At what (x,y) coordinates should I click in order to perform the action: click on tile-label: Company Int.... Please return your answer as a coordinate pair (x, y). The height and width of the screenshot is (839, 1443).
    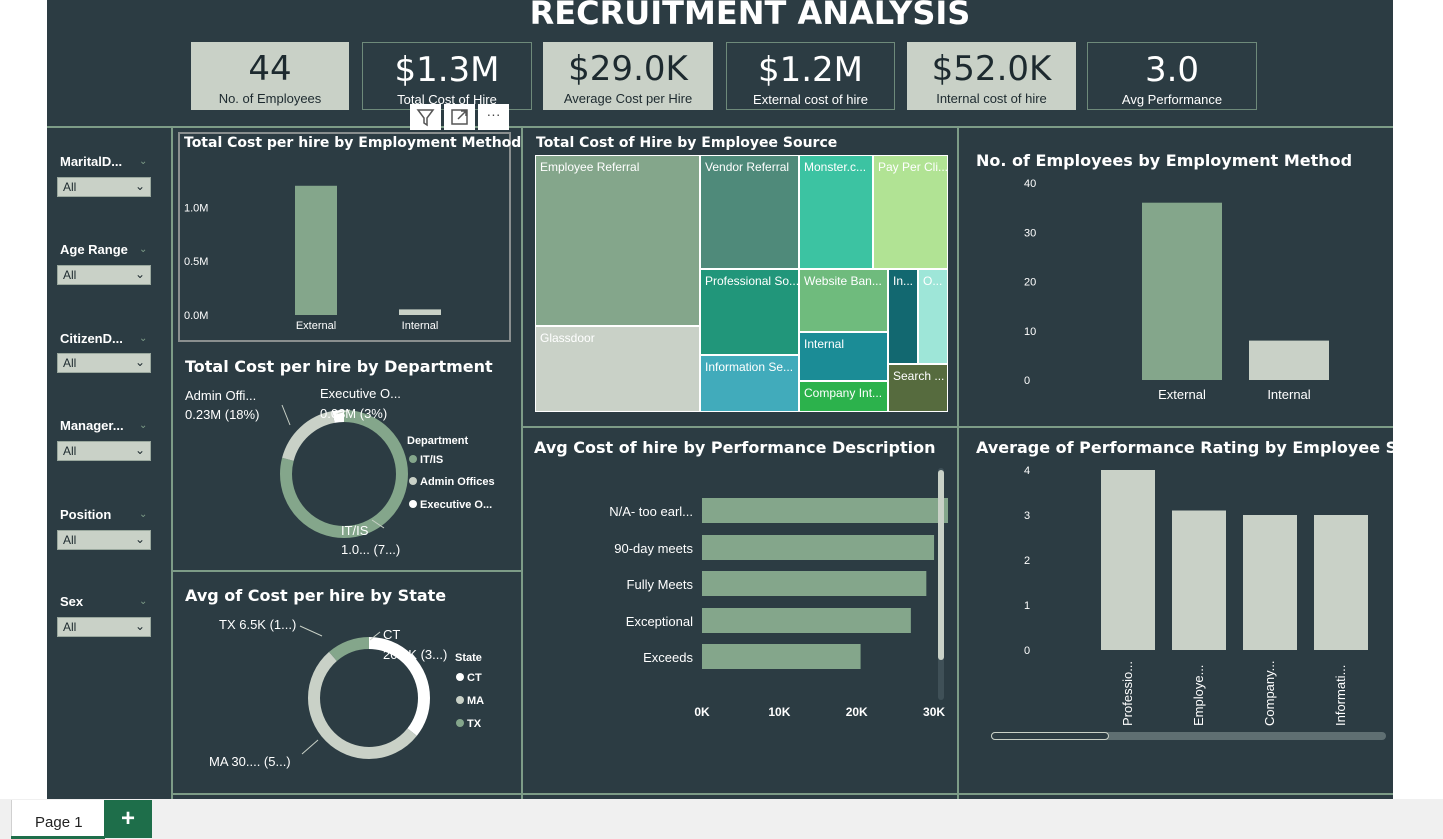
    Looking at the image, I should click on (843, 393).